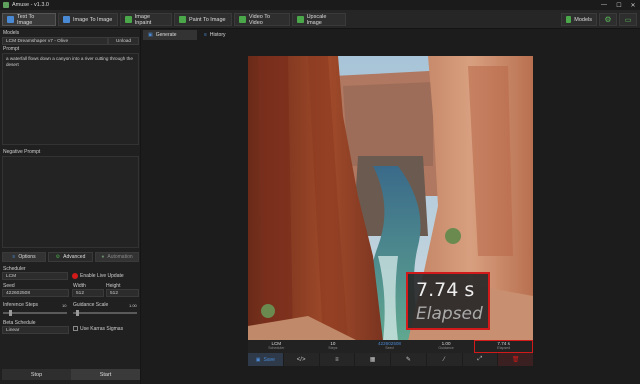  Describe the element at coordinates (449, 314) in the screenshot. I see `elapsed-label: Elapsed` at that location.